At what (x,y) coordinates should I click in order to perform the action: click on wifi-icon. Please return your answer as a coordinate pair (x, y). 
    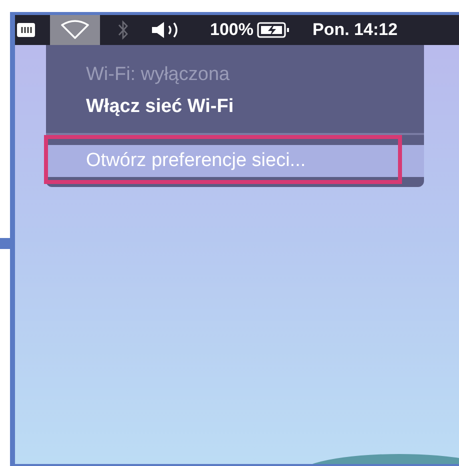
    Looking at the image, I should click on (75, 30).